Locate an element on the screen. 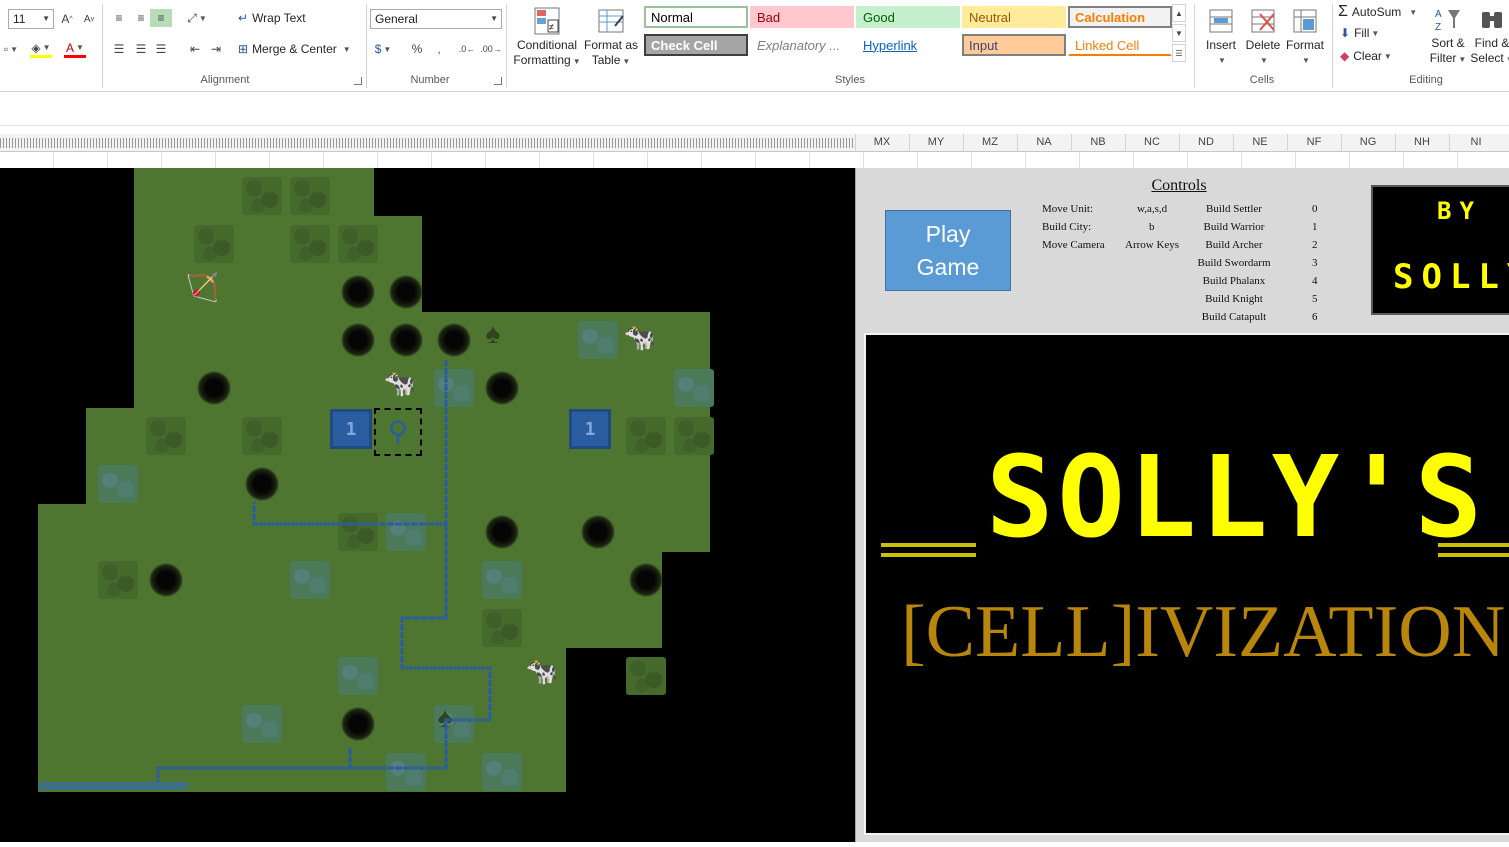  build-key: 4 is located at coordinates (1315, 281).